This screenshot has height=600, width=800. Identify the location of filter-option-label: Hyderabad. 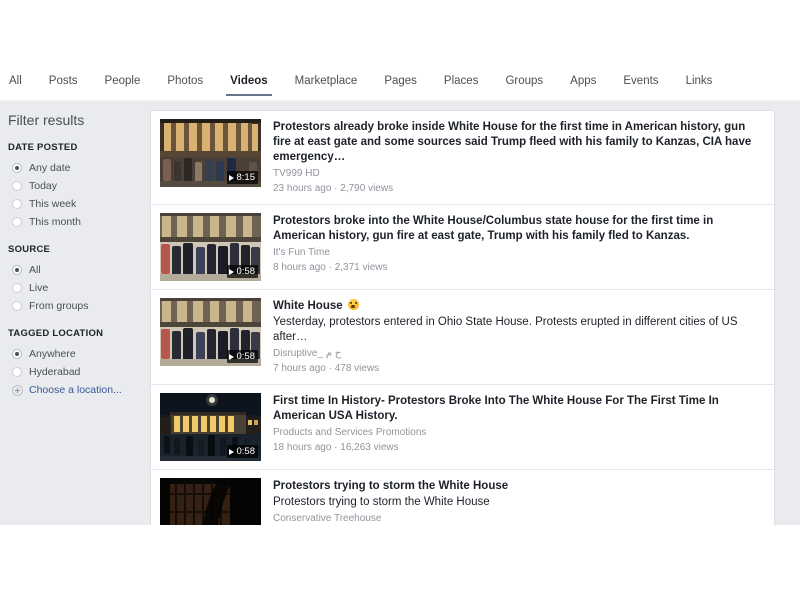
(55, 371).